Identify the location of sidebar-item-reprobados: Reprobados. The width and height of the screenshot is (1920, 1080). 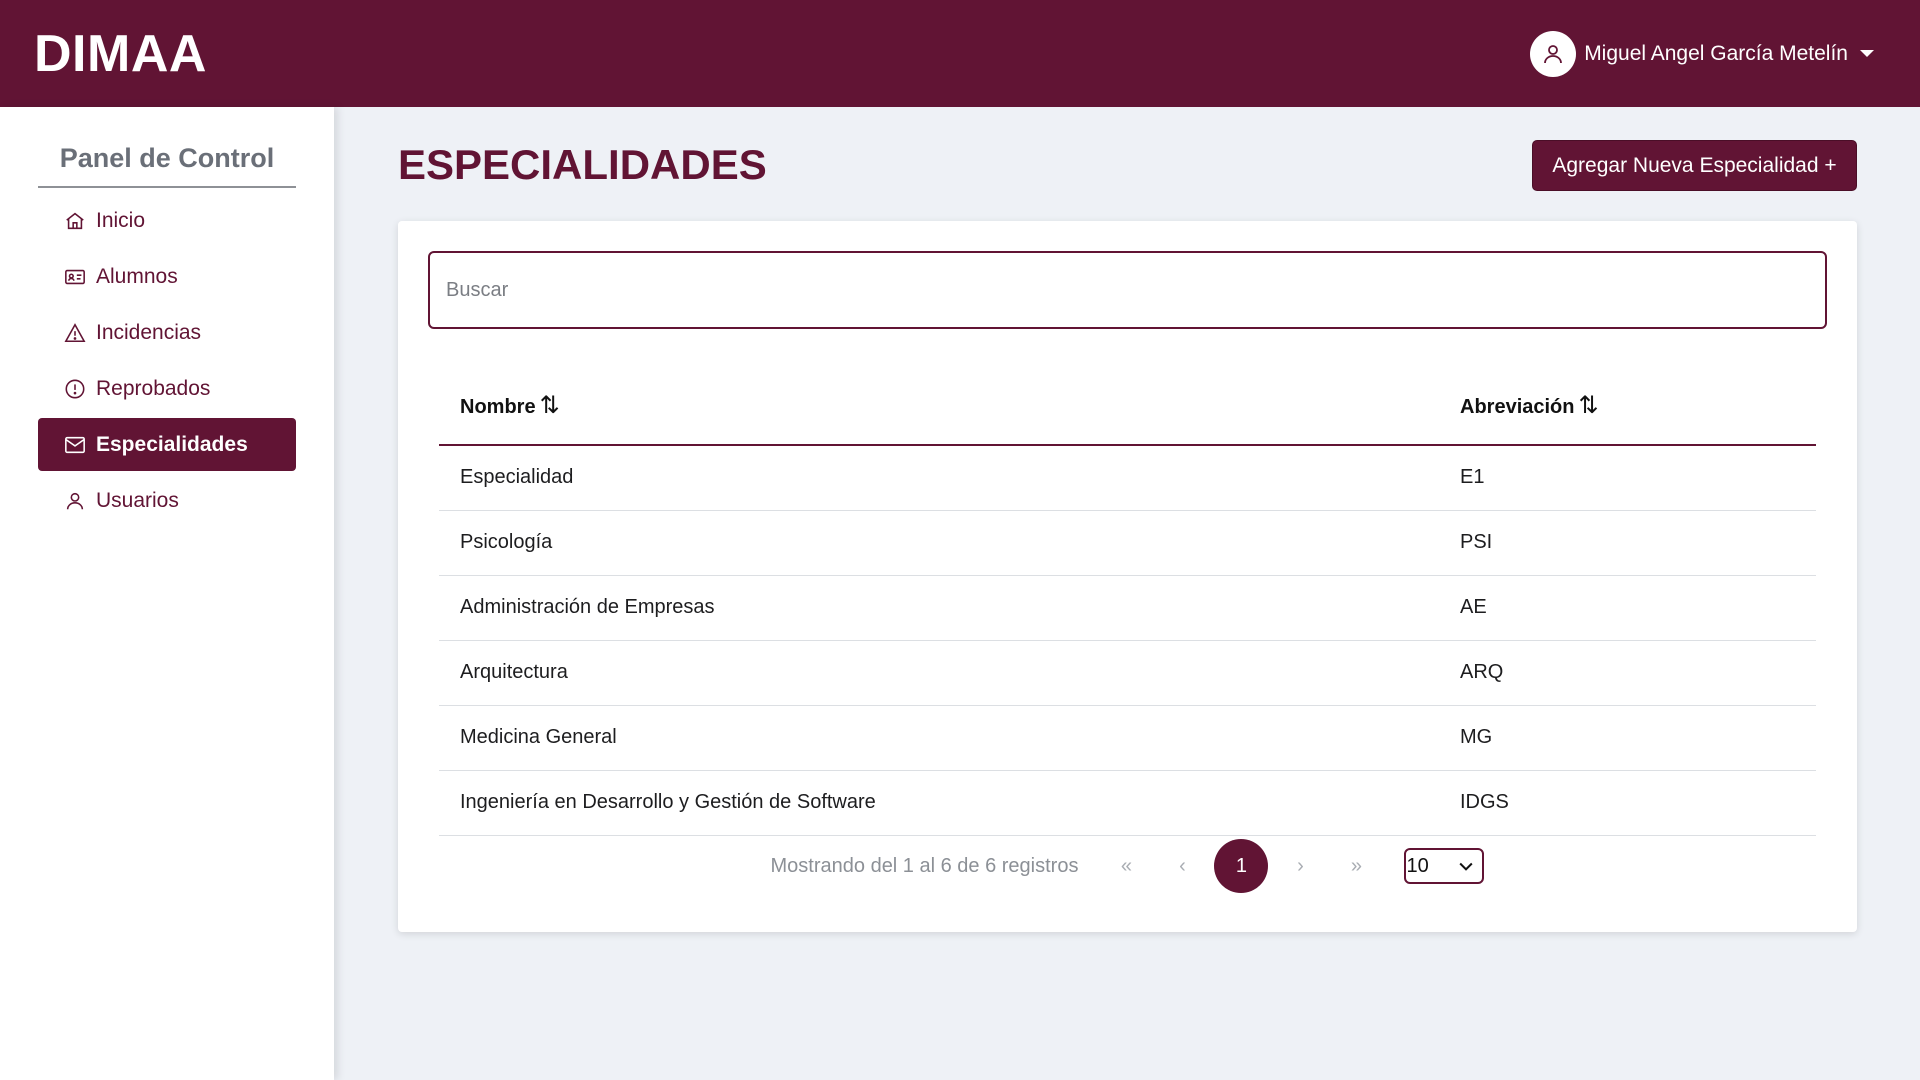
(167, 388).